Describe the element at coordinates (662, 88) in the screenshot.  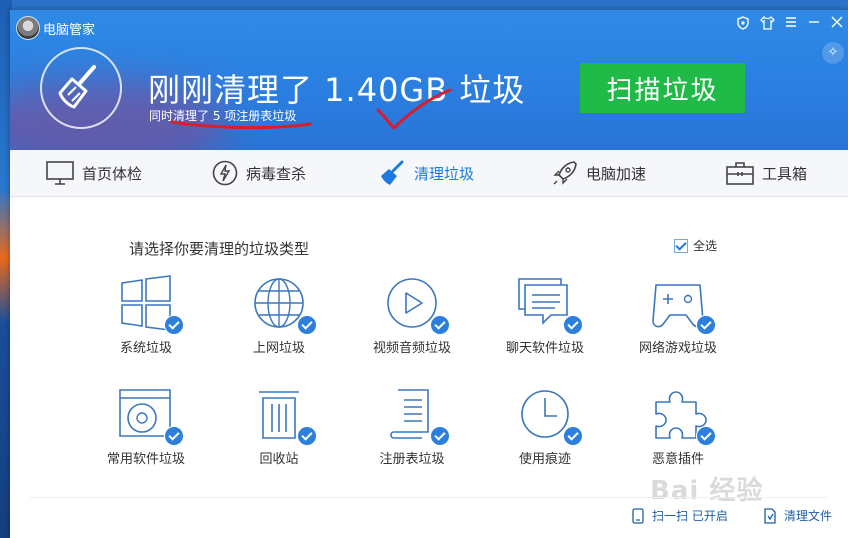
I see `scan-junk-button: 扫描垃圾` at that location.